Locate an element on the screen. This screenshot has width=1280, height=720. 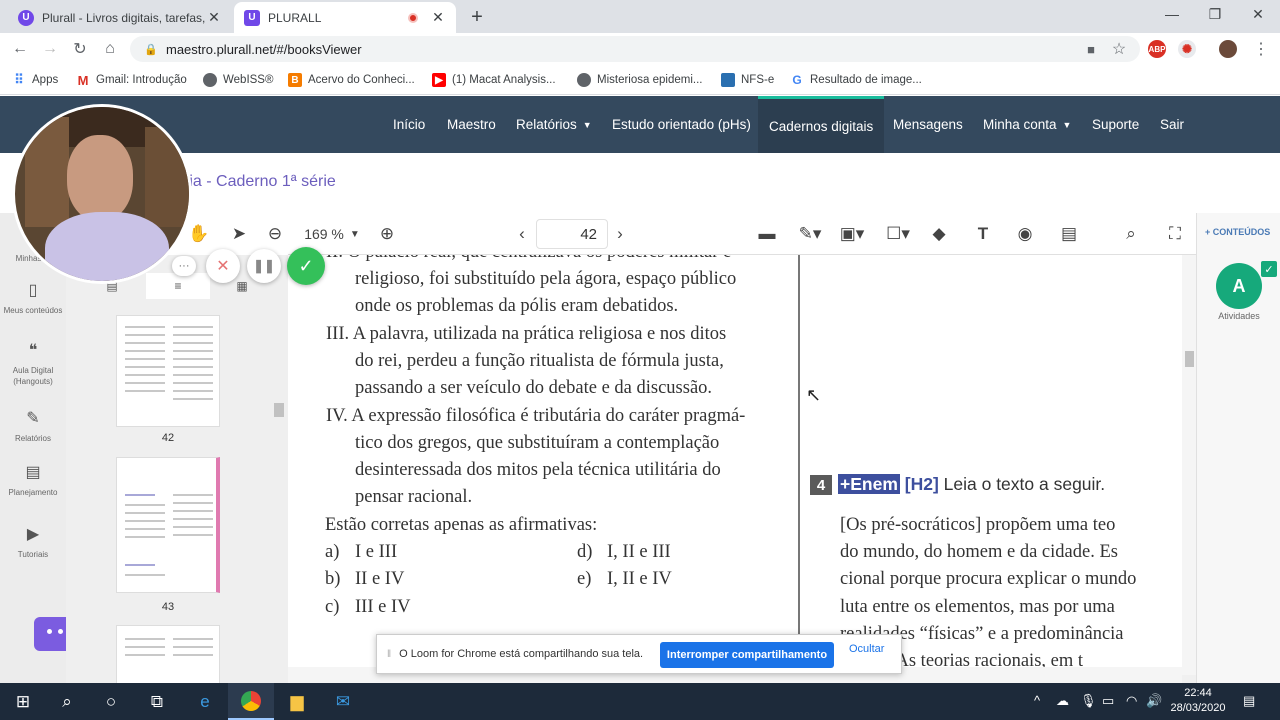
camera-icon: ■ is located at coordinates (1091, 49).